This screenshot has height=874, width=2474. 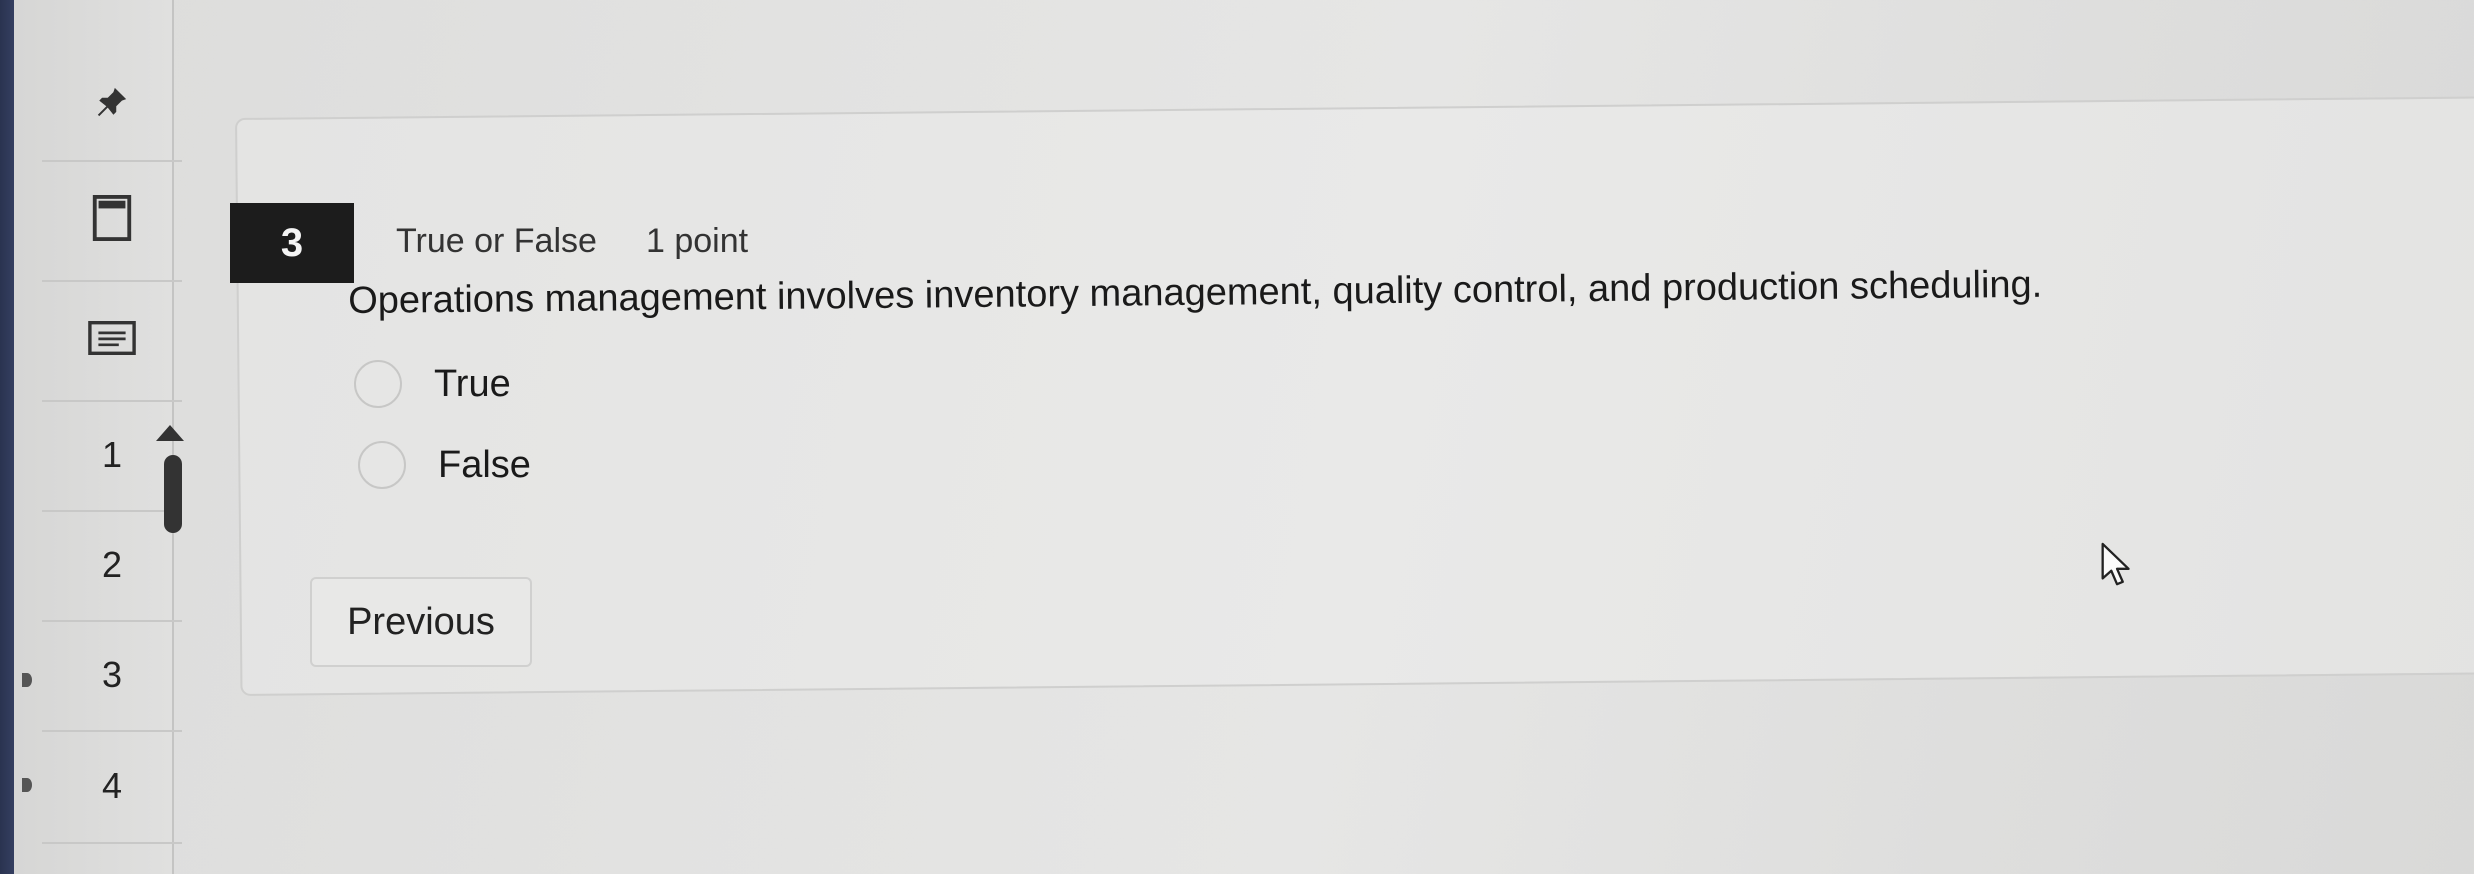 What do you see at coordinates (292, 243) in the screenshot?
I see `question-number-badge: 3` at bounding box center [292, 243].